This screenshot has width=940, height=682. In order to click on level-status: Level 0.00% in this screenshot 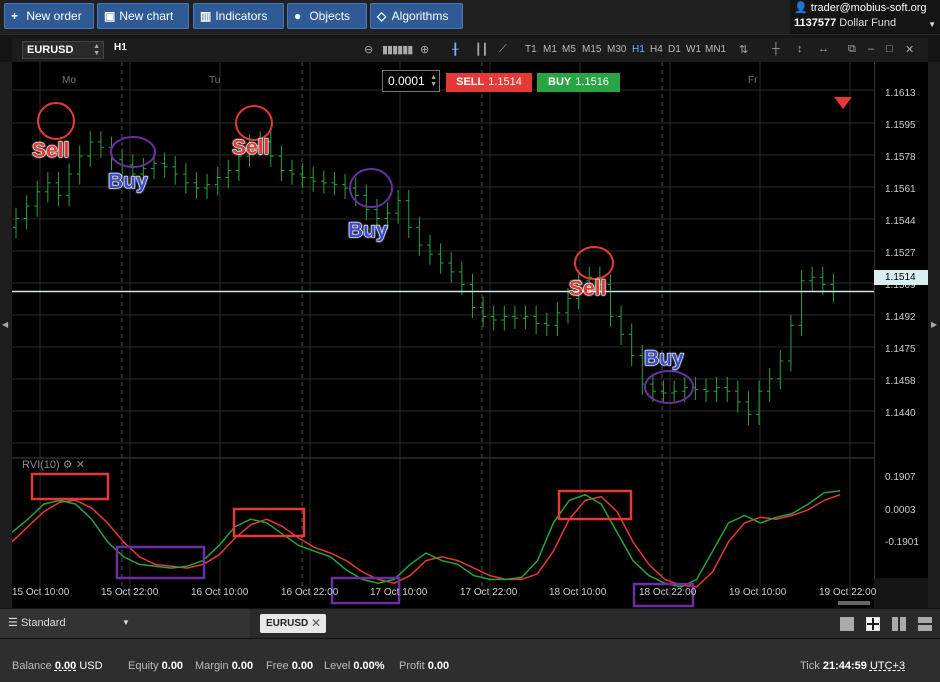, I will do `click(354, 666)`.